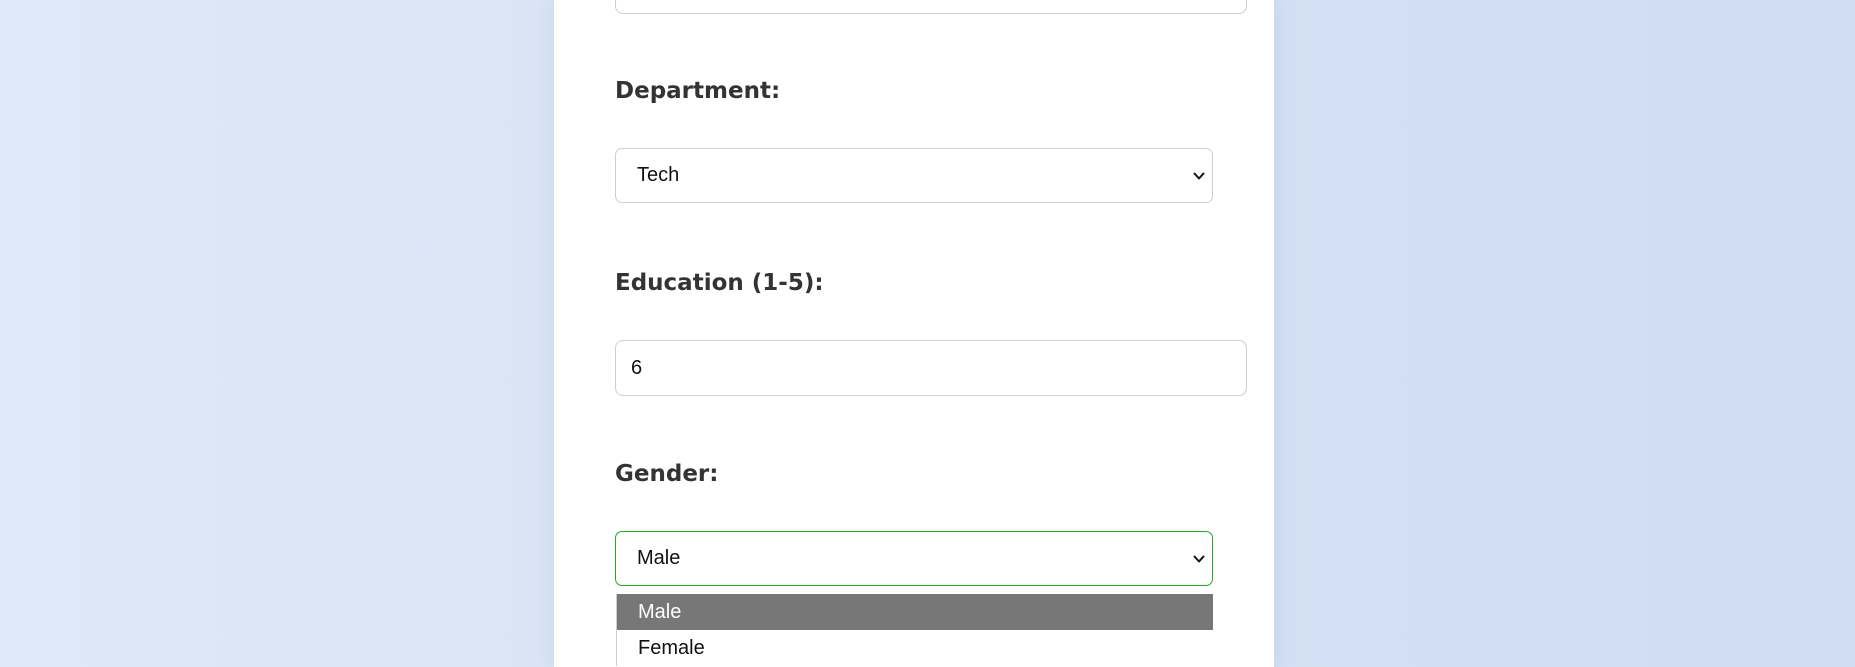 Image resolution: width=1855 pixels, height=667 pixels. I want to click on previous-field-input, so click(931, 7).